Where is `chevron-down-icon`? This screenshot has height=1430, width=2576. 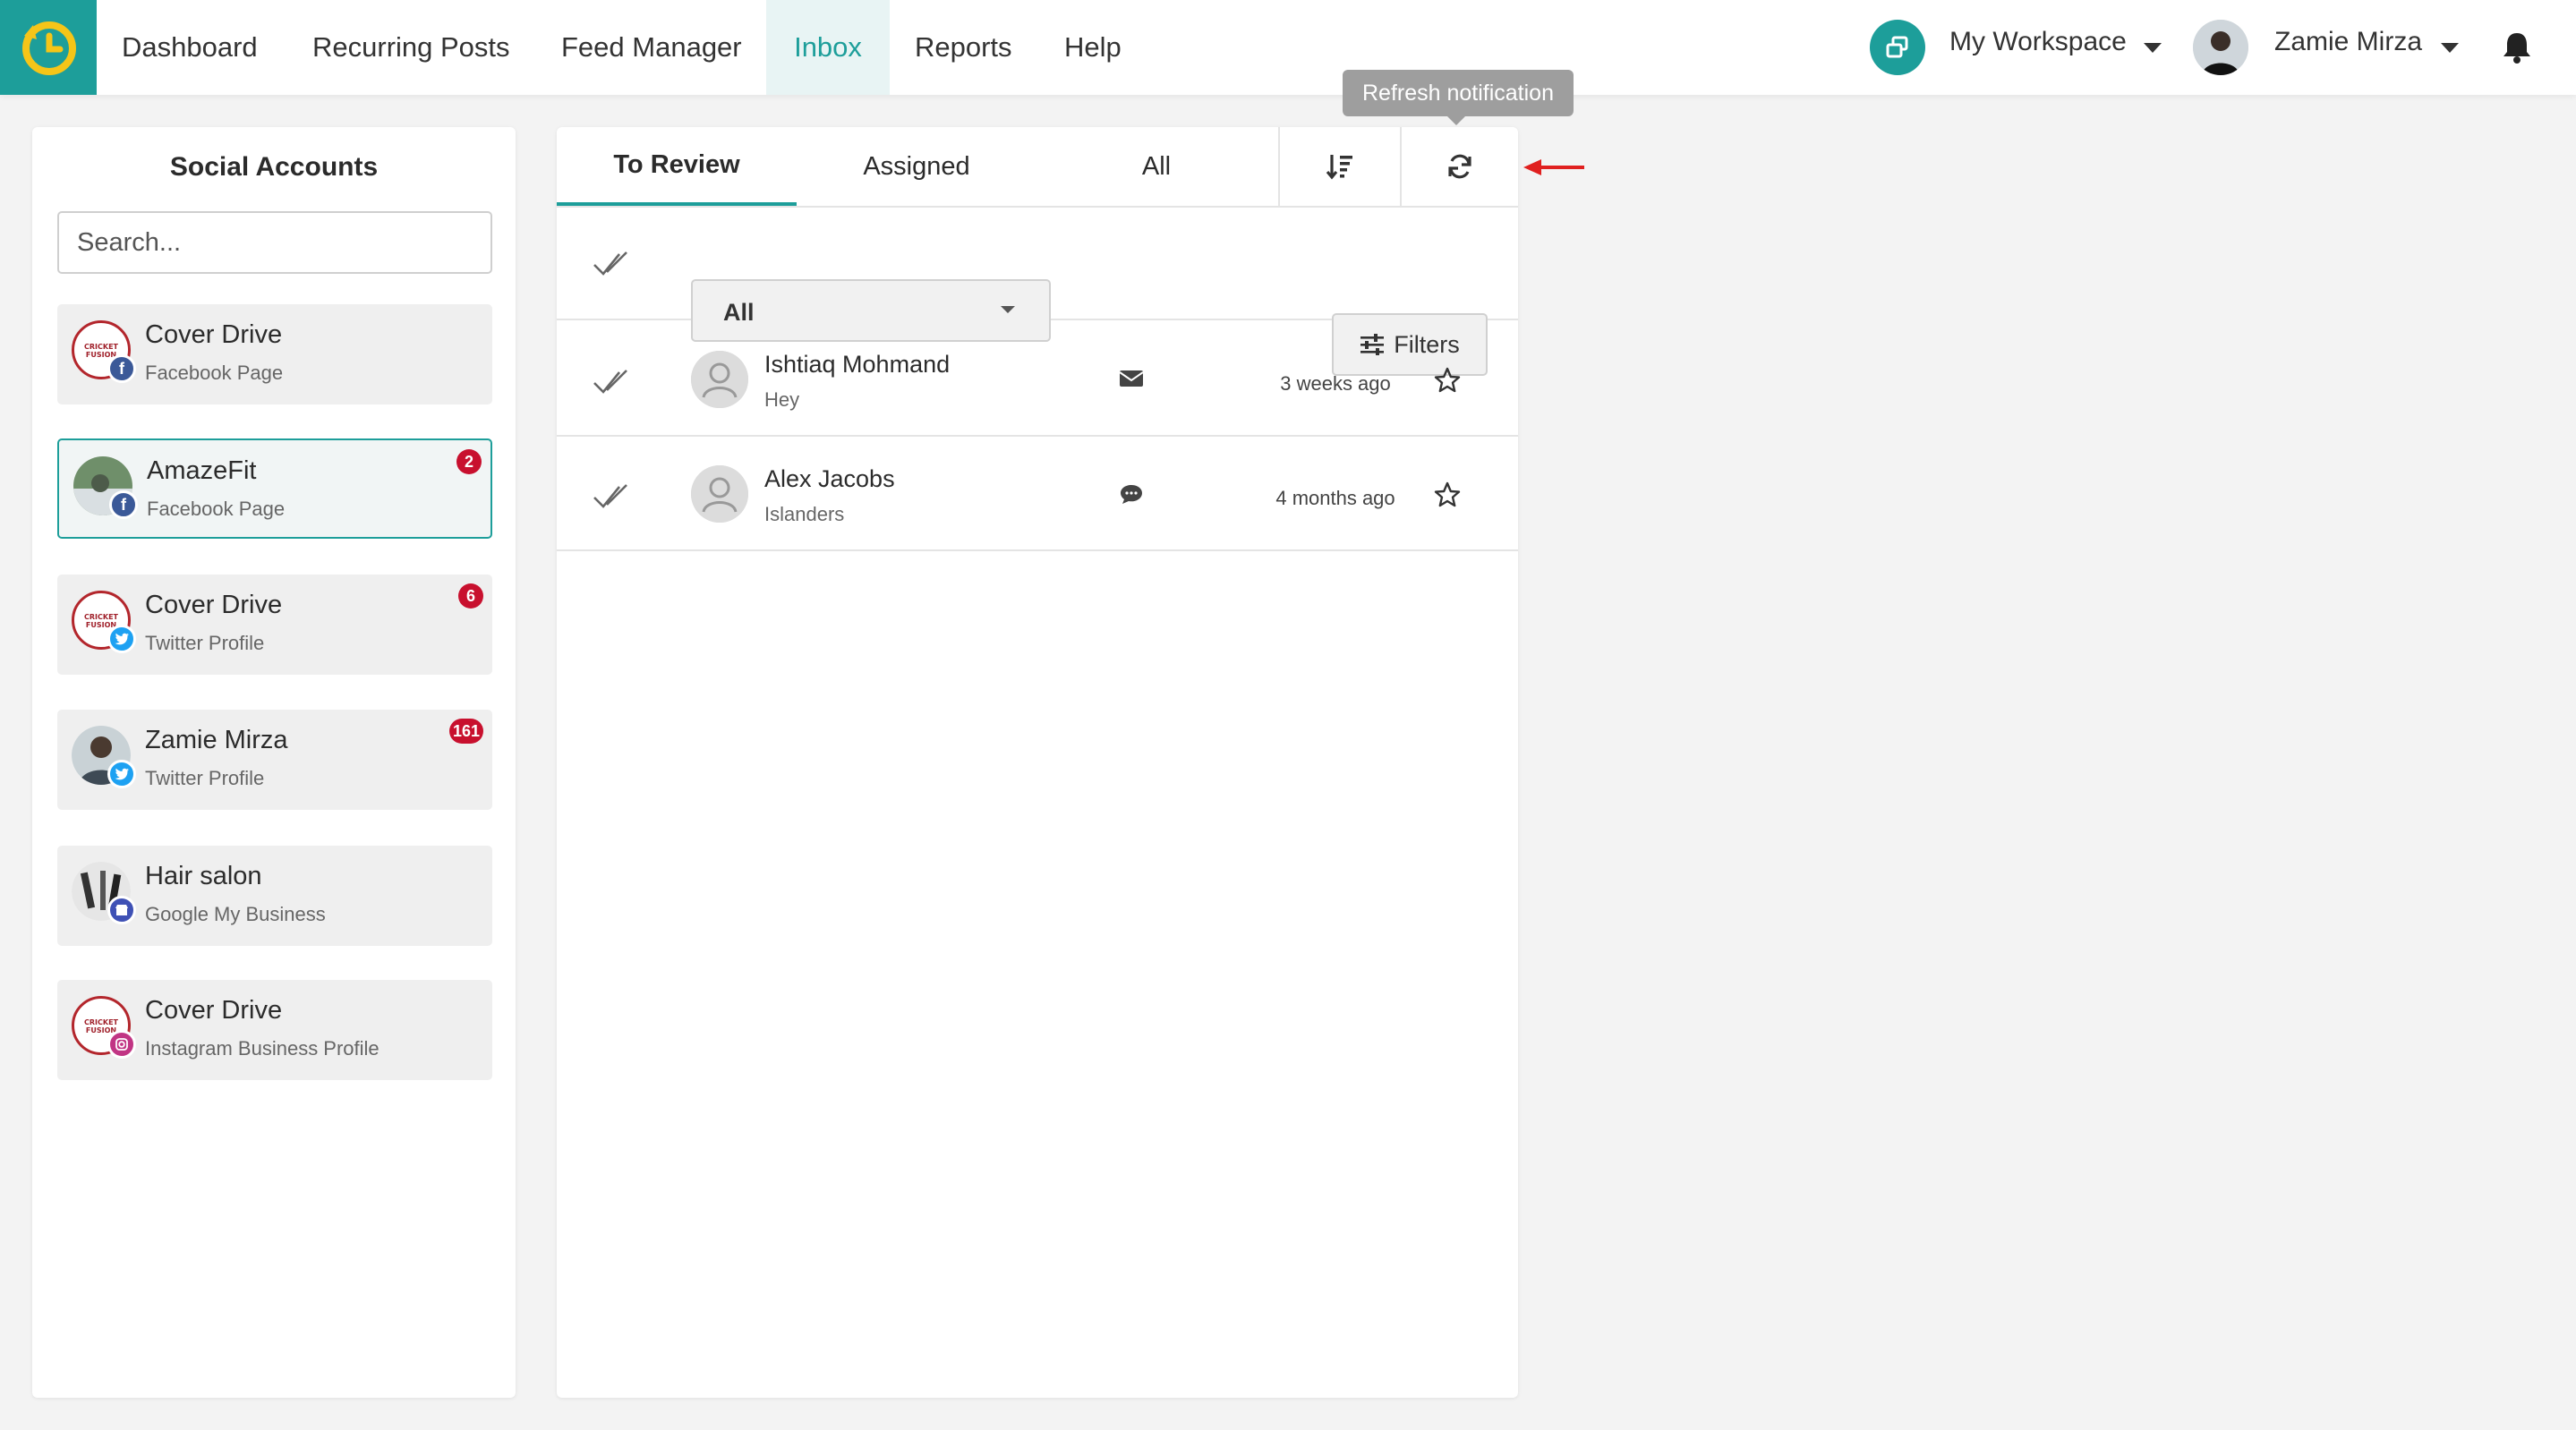
chevron-down-icon is located at coordinates (1008, 310).